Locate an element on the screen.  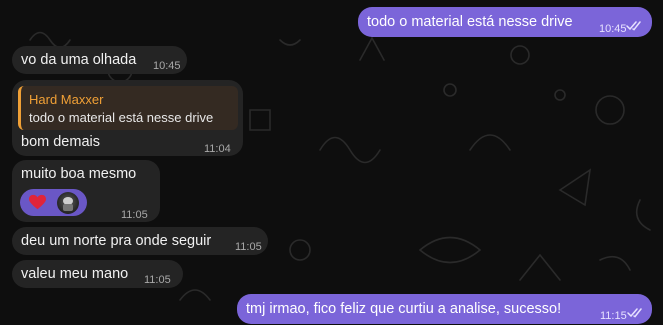
reply-text: todo o material está nesse drive is located at coordinates (121, 117).